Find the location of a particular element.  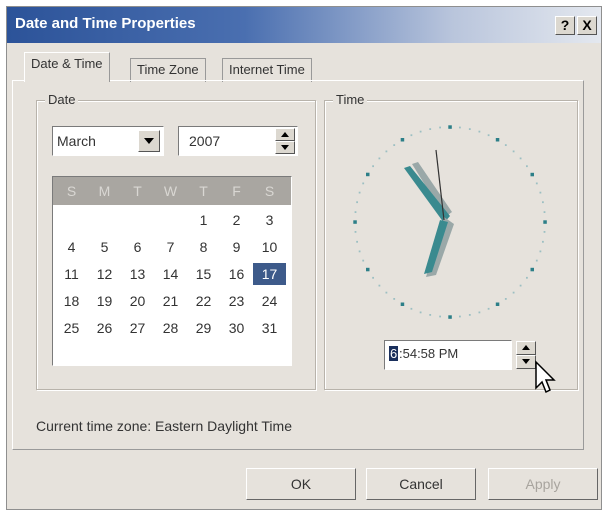

calendar-day: 17 is located at coordinates (269, 274).